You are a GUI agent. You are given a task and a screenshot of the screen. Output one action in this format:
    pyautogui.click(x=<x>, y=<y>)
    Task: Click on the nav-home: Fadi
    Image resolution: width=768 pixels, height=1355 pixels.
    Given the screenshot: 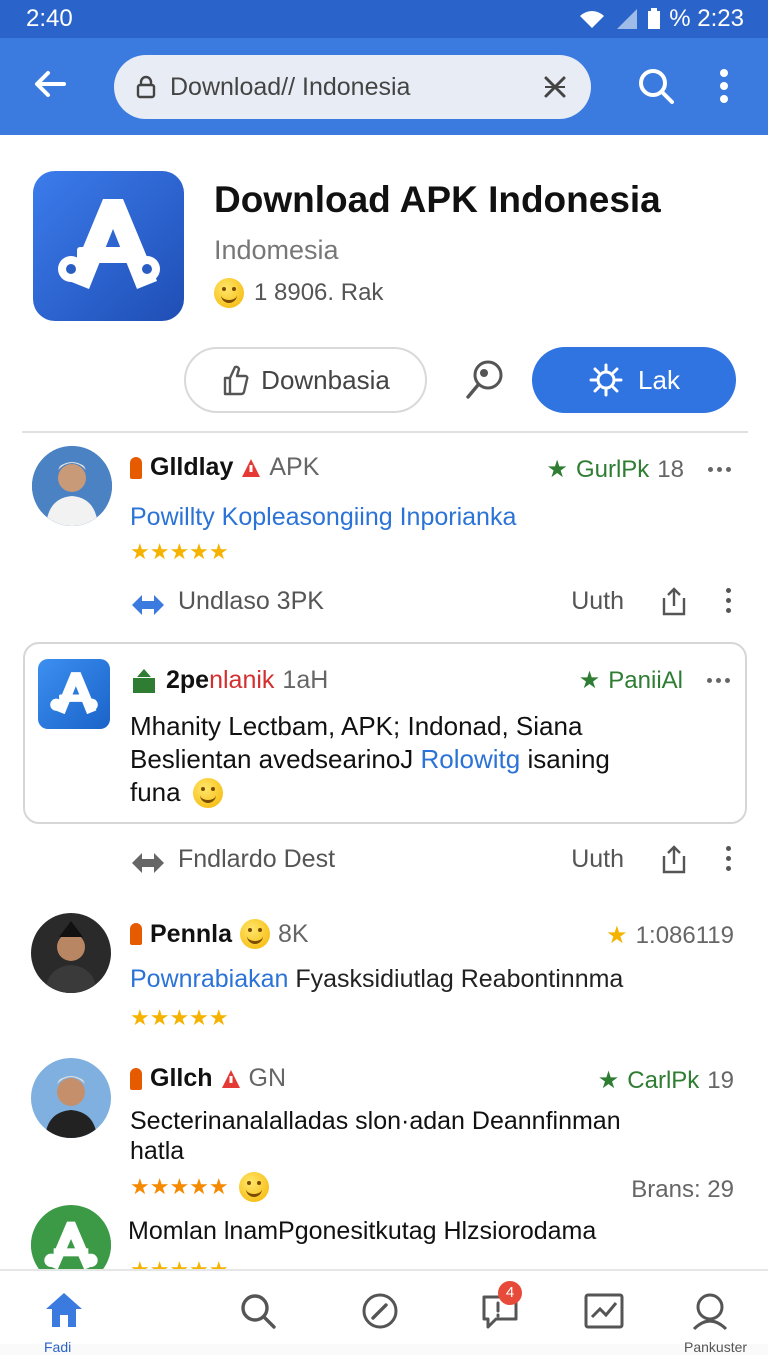 What is the action you would take?
    pyautogui.click(x=64, y=1322)
    